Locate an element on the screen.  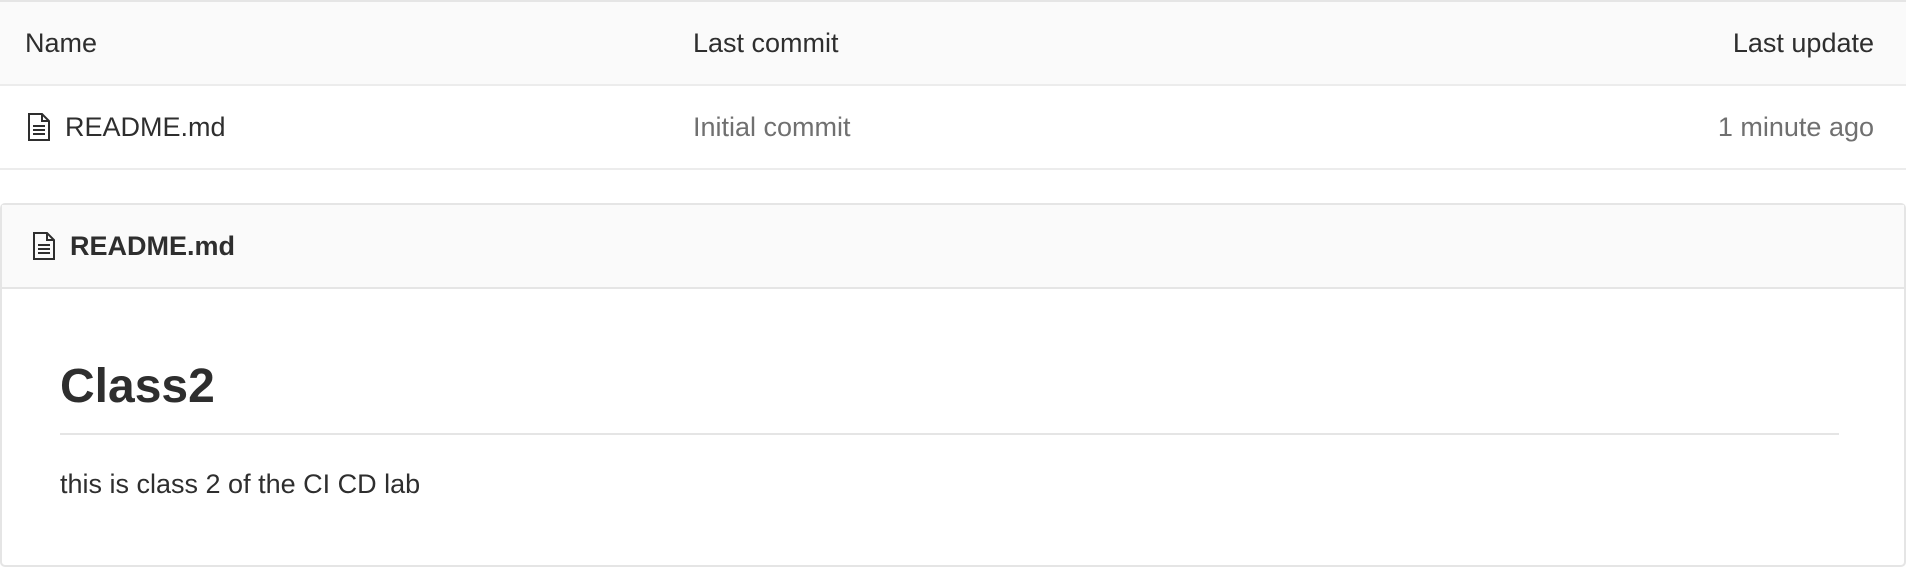
column-header-name: Name is located at coordinates (61, 42).